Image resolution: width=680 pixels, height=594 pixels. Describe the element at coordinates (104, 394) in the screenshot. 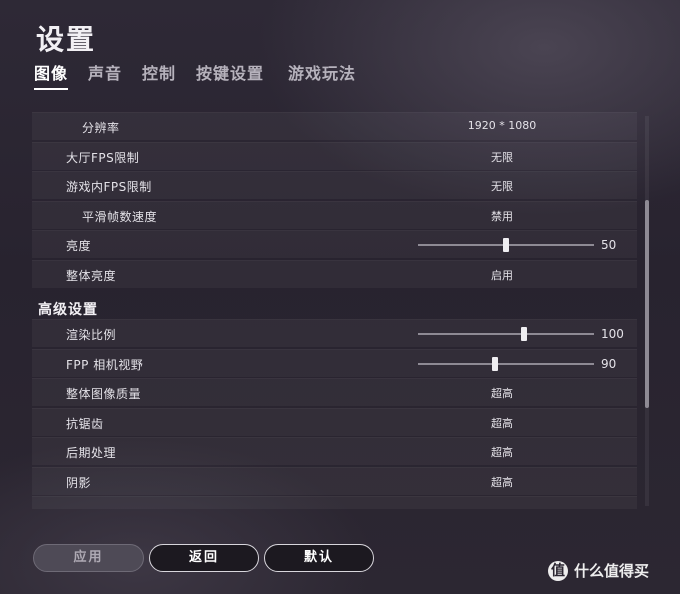

I see `setting-label: 整体图像质量` at that location.